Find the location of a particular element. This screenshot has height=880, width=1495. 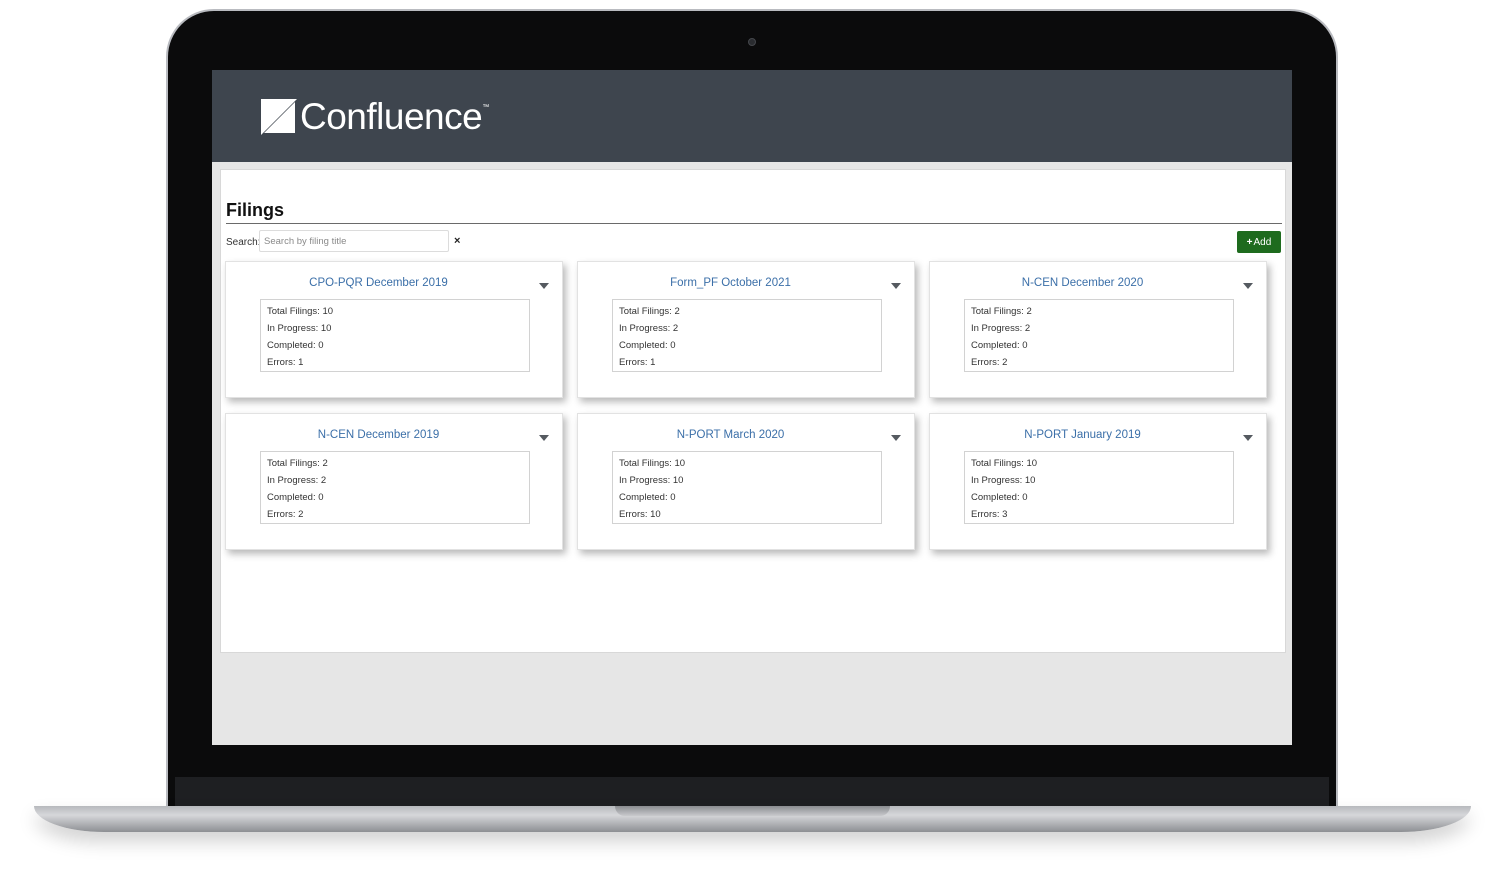

search-clear-icon: × is located at coordinates (457, 241).